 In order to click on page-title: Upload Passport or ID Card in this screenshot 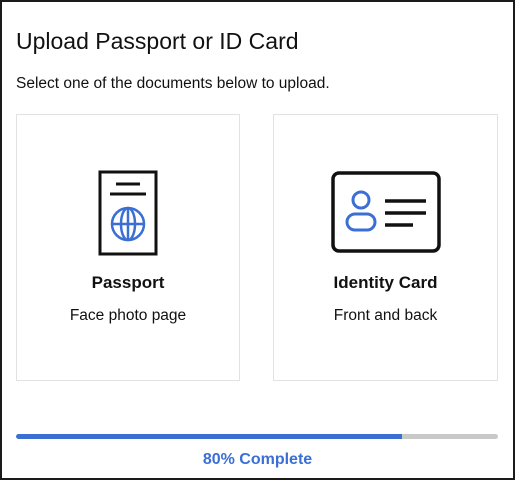, I will do `click(157, 41)`.